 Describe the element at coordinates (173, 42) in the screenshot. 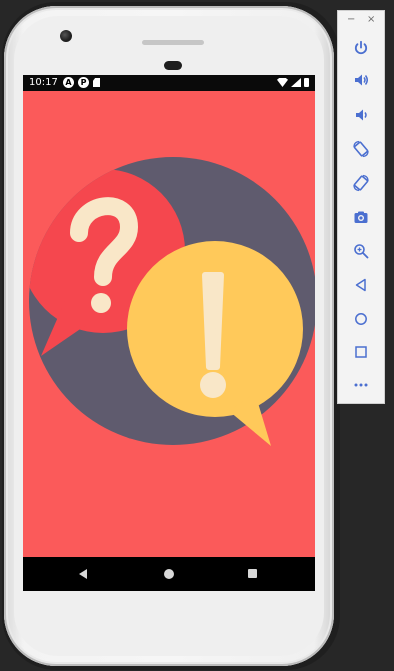

I see `earpiece-speaker` at that location.